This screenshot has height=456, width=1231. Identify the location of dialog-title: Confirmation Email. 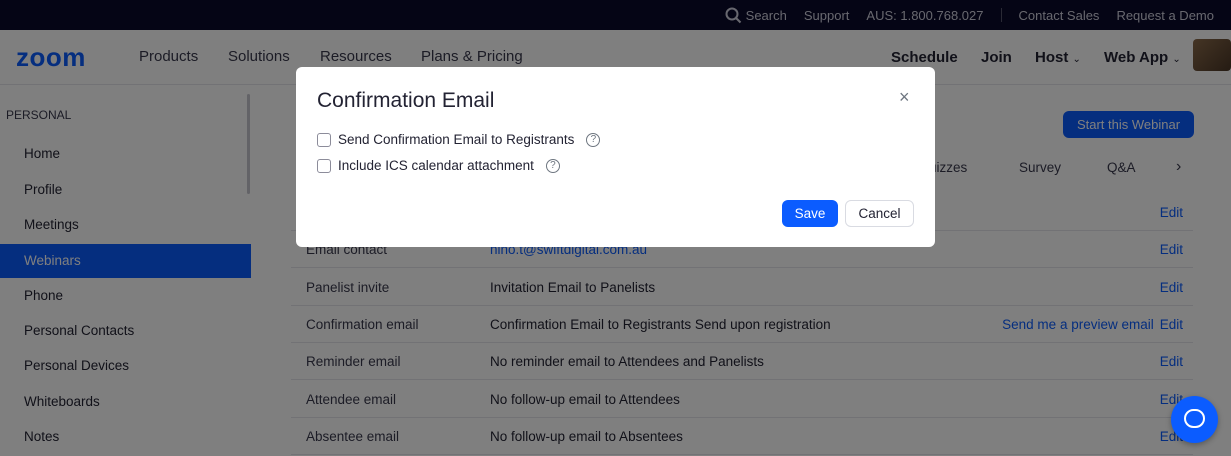
(406, 100).